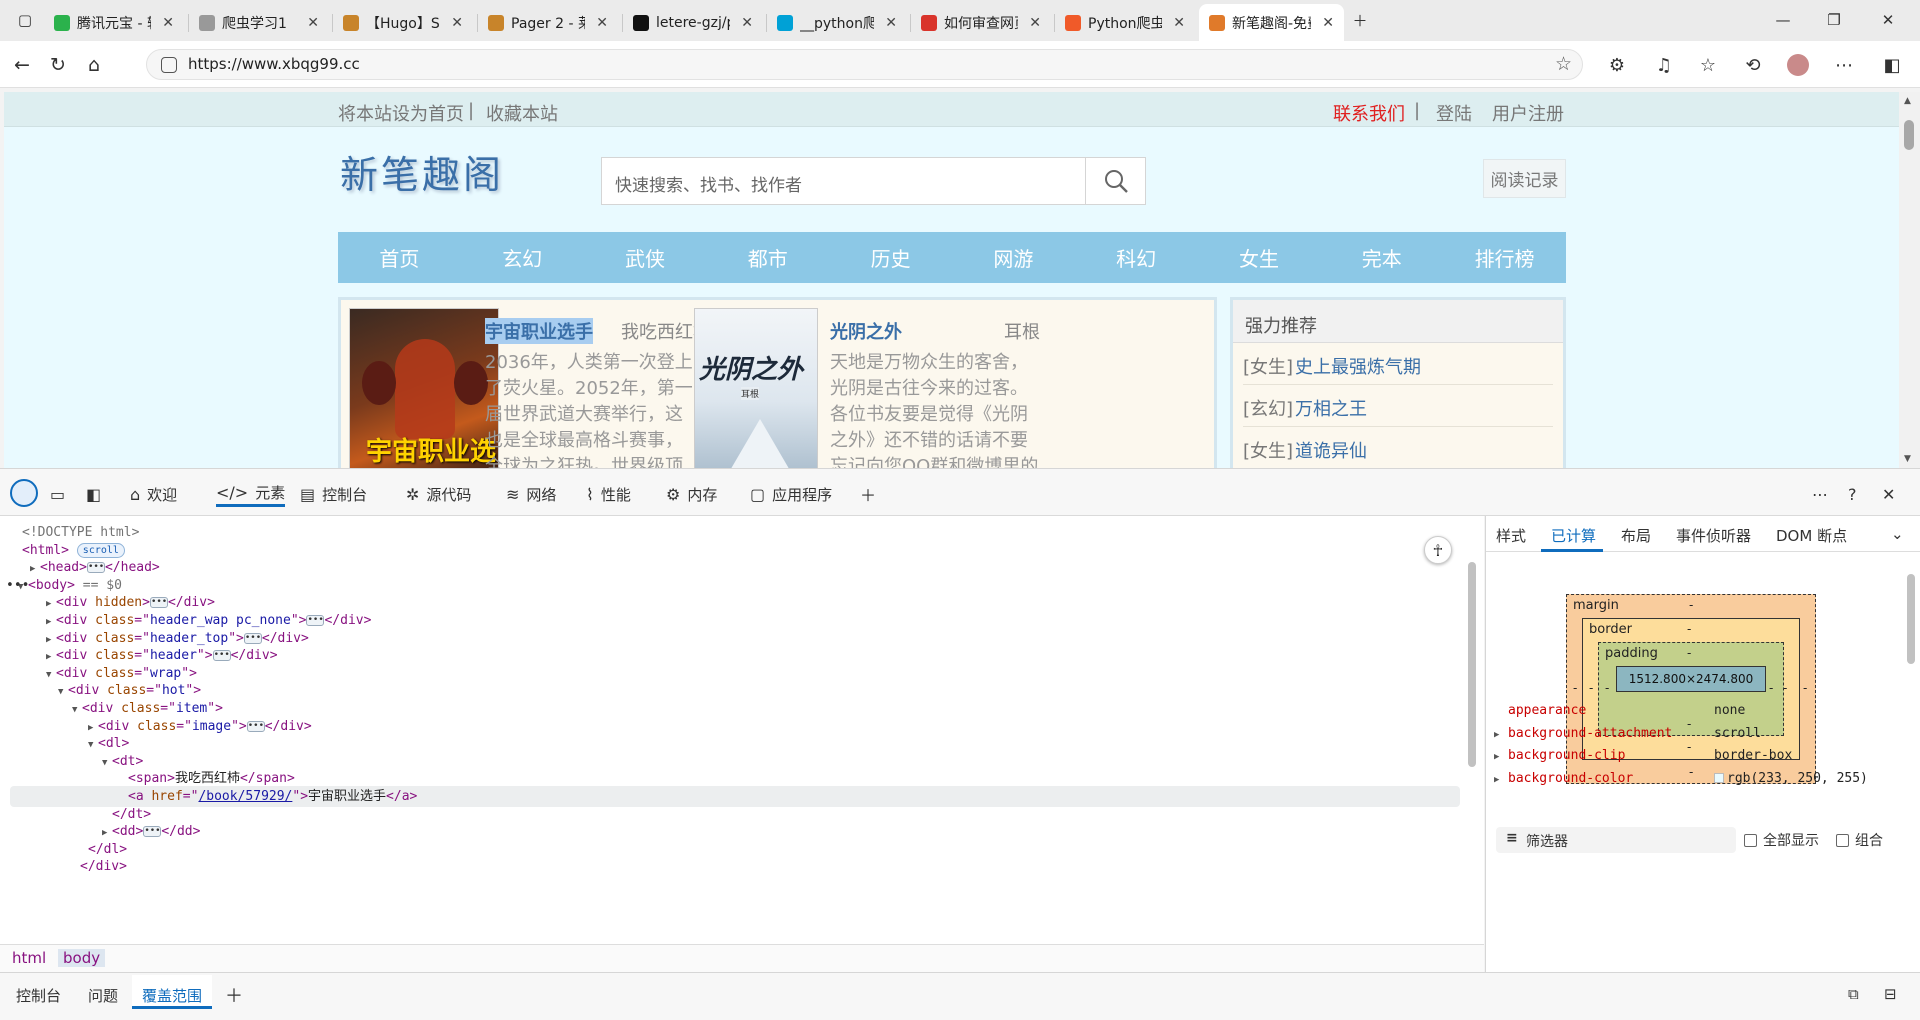  Describe the element at coordinates (1360, 20) in the screenshot. I see `new-tab-button: ＋` at that location.